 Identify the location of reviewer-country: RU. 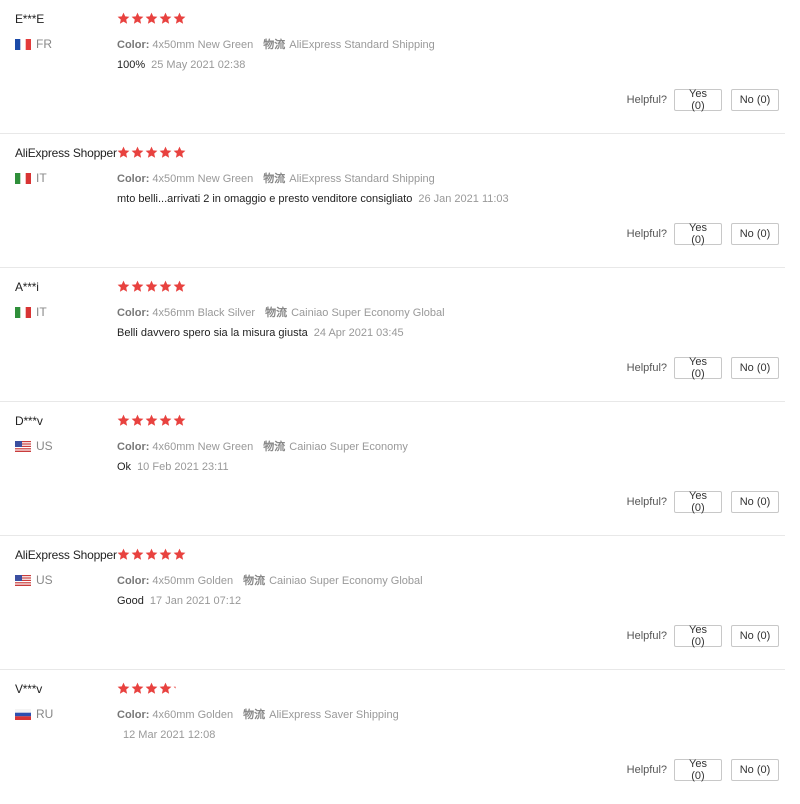
(34, 714).